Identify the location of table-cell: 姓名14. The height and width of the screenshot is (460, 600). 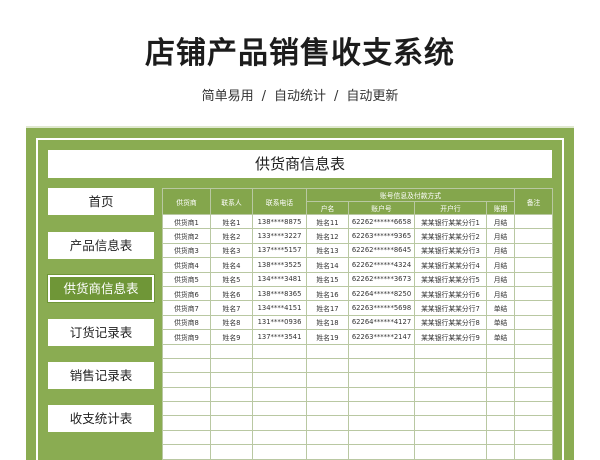
(327, 265).